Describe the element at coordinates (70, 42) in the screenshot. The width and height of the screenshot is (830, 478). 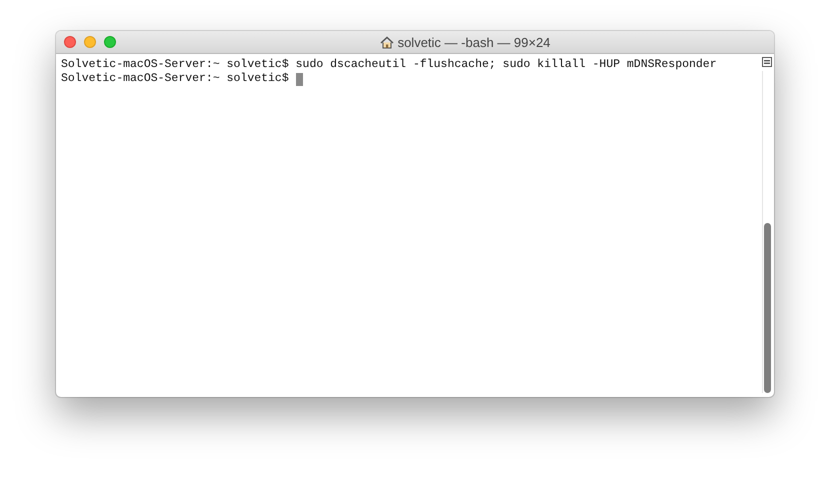
I see `close-button` at that location.